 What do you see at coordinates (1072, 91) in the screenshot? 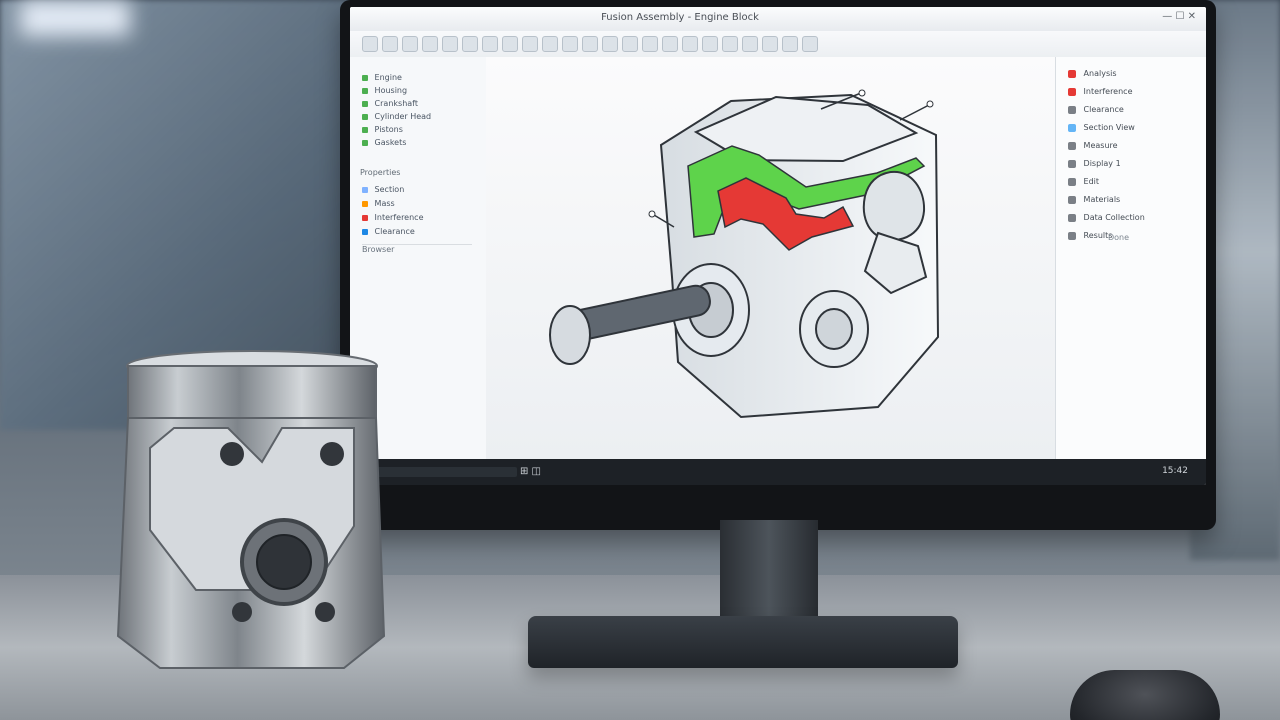
I see `interference-icon` at bounding box center [1072, 91].